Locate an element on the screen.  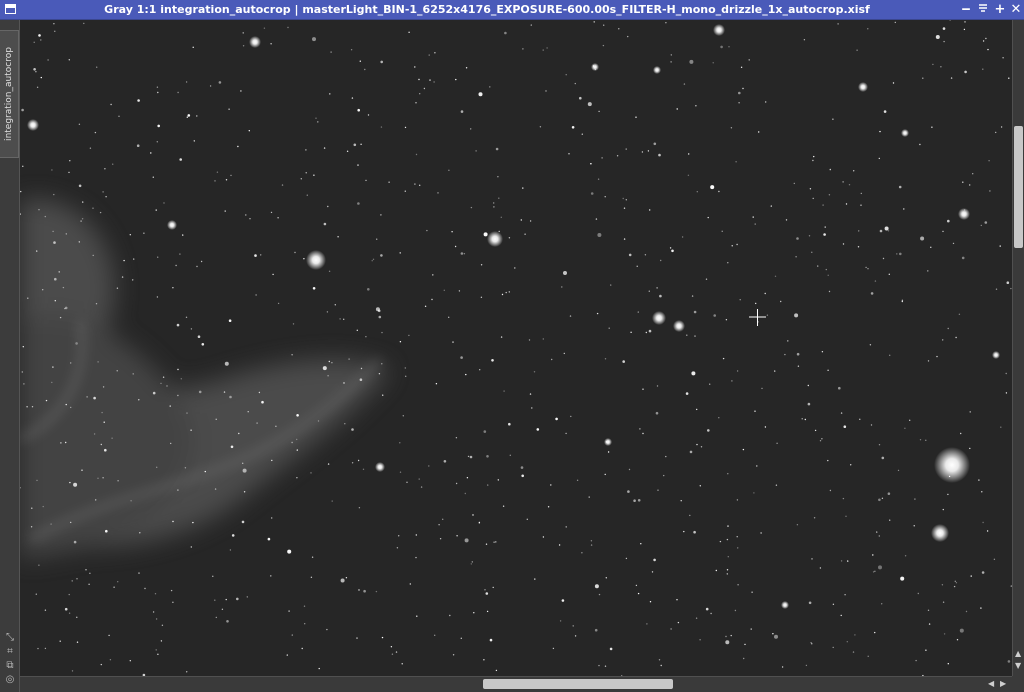
fit-window-icon: ⌗ is located at coordinates (10, 652).